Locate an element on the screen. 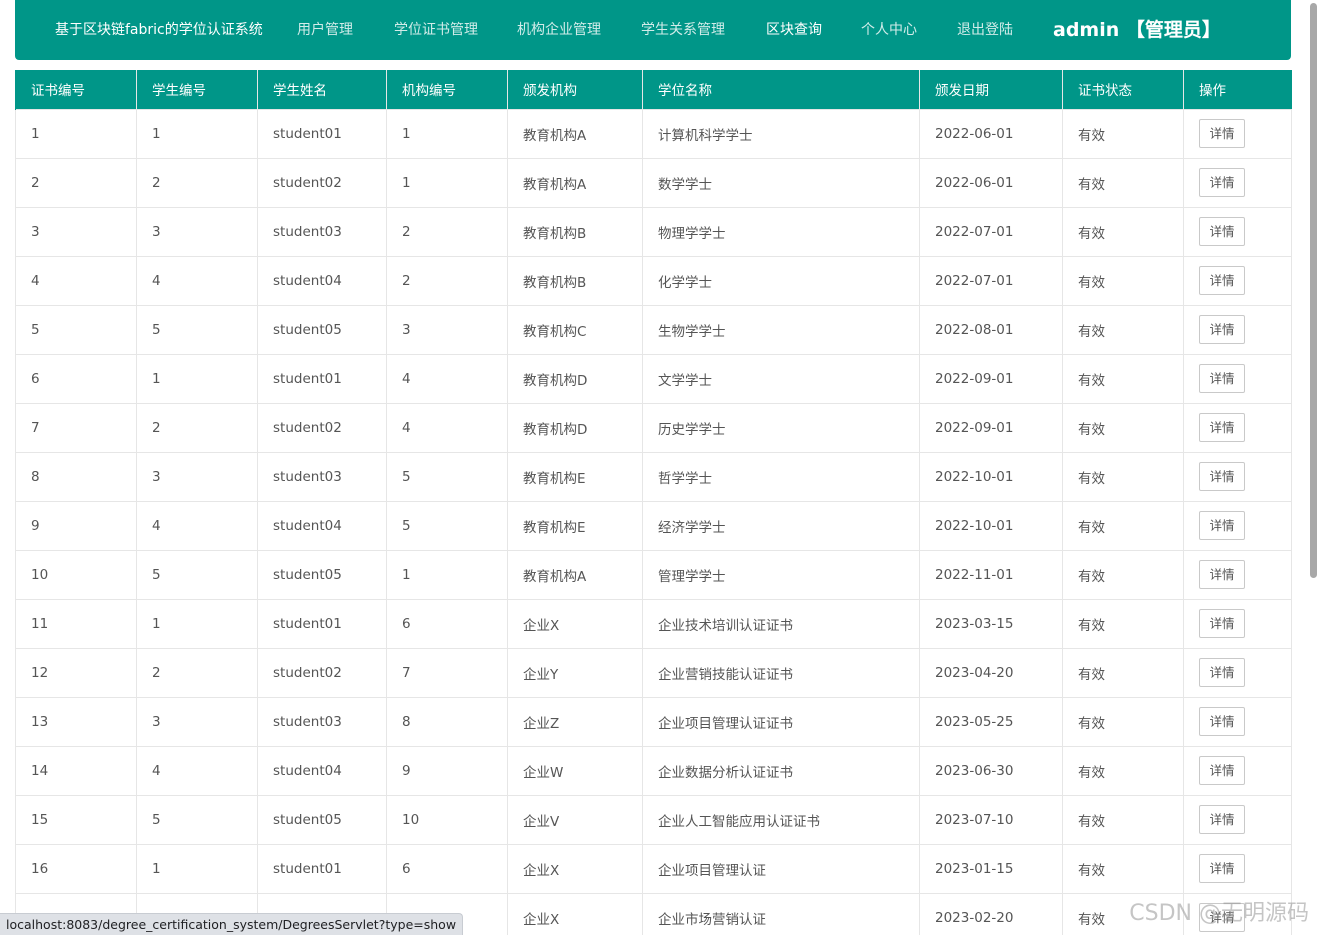 The width and height of the screenshot is (1321, 935). nav-block-query: 区块查询 is located at coordinates (794, 30).